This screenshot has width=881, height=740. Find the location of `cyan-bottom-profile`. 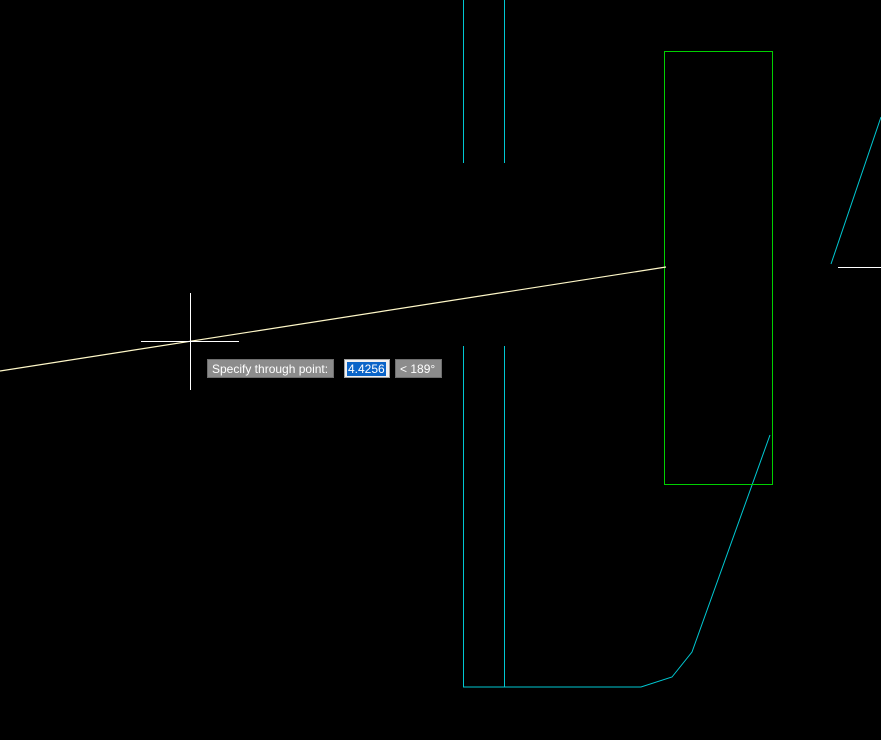

cyan-bottom-profile is located at coordinates (617, 561).